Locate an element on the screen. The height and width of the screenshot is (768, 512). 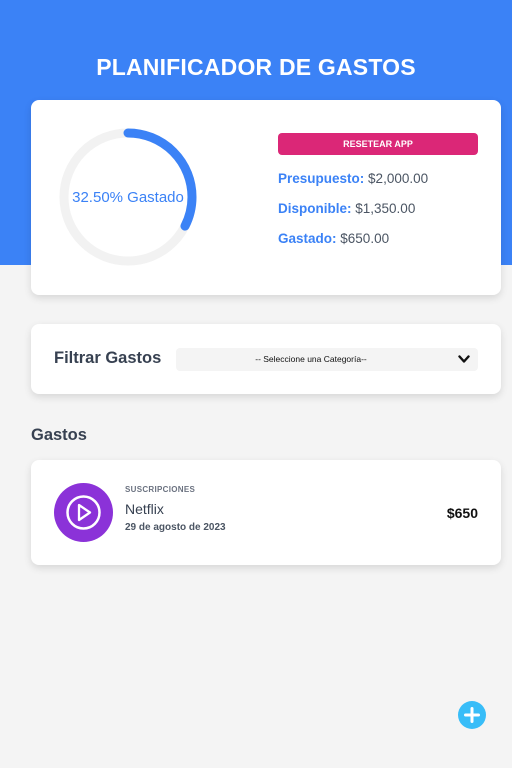
subscription-category-icon is located at coordinates (83, 512).